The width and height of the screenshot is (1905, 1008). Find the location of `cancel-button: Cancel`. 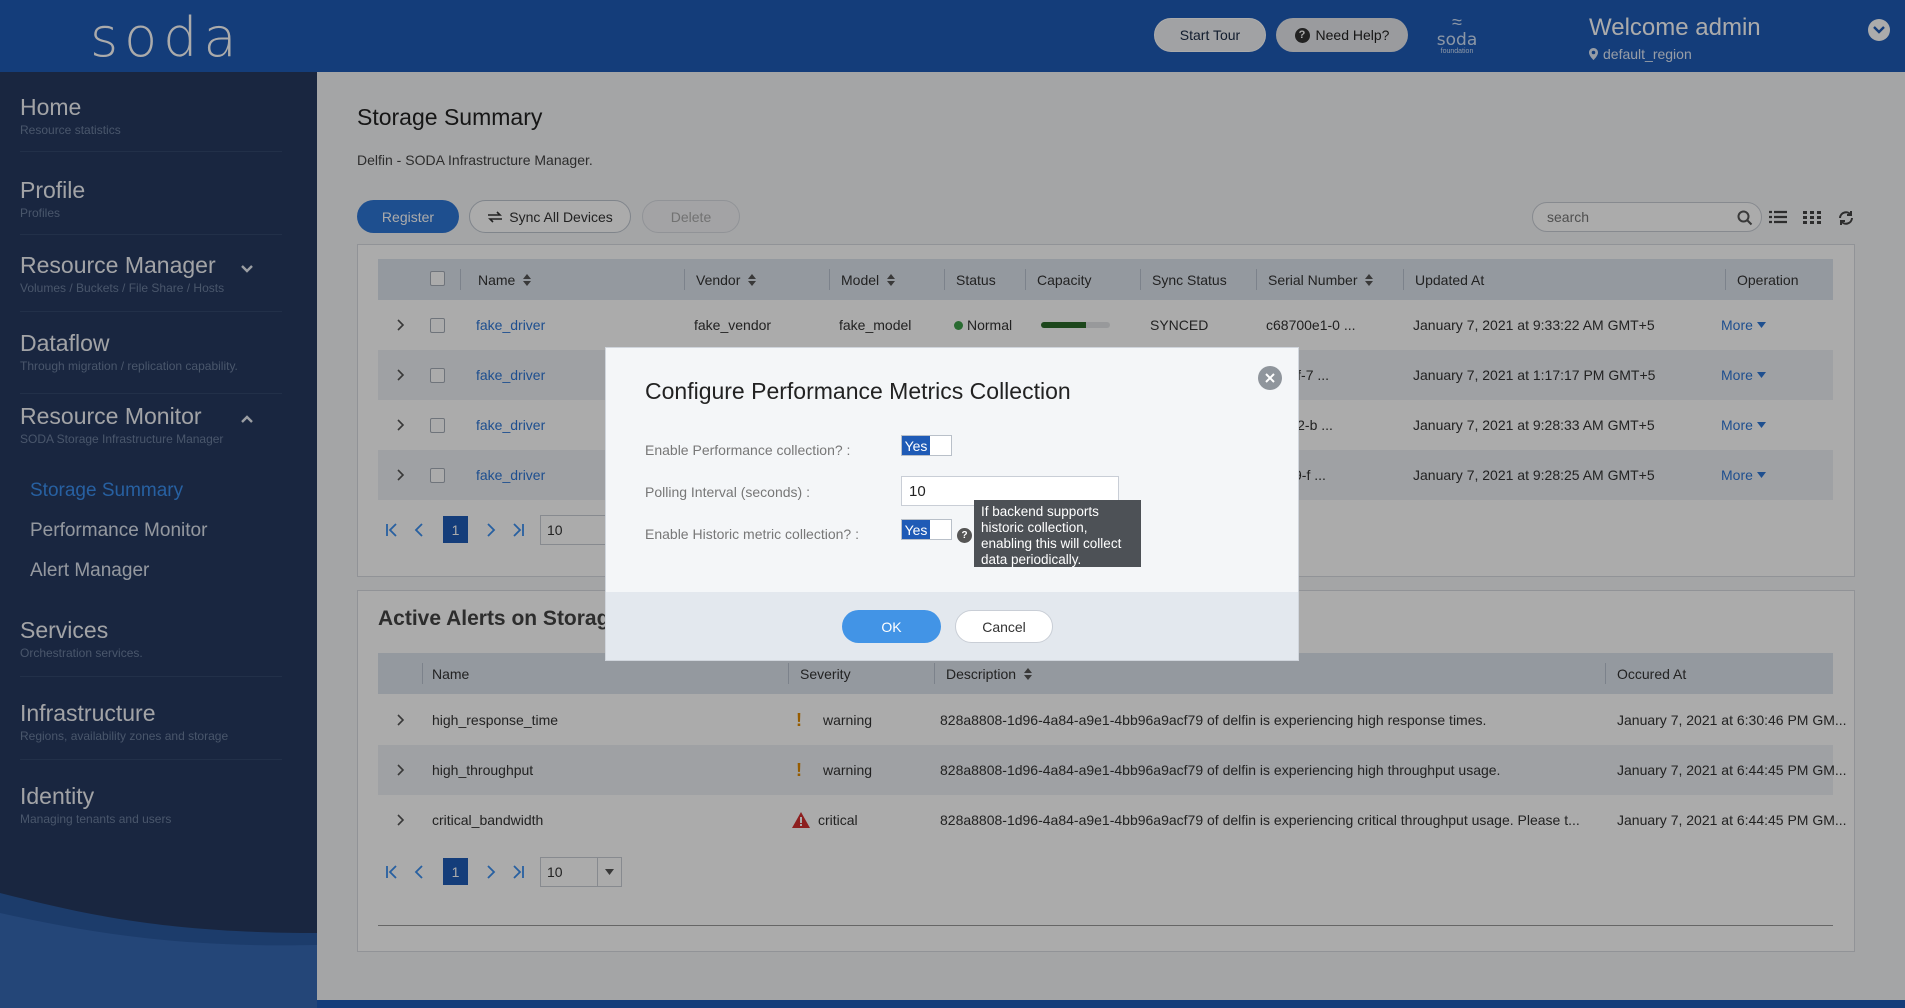

cancel-button: Cancel is located at coordinates (1004, 626).